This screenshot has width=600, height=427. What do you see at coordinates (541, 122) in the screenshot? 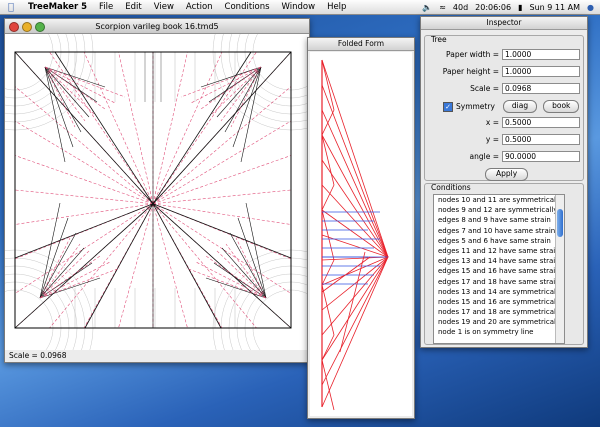
I see `x-field` at bounding box center [541, 122].